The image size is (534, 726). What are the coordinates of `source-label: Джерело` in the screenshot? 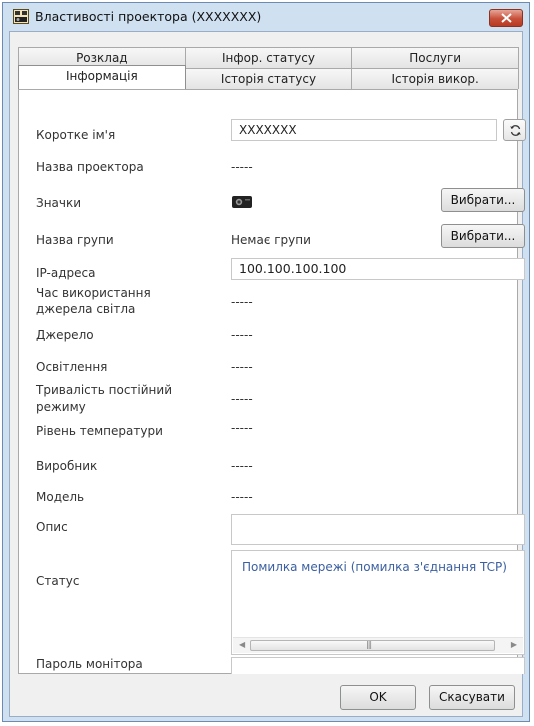 It's located at (65, 335).